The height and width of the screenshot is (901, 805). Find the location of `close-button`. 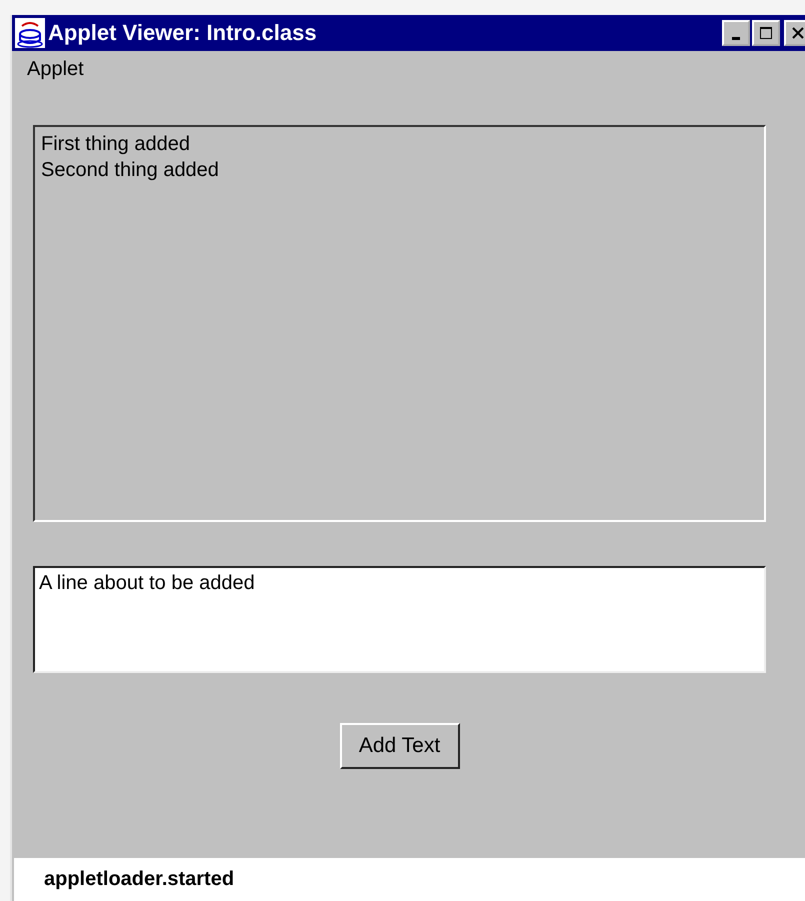

close-button is located at coordinates (794, 33).